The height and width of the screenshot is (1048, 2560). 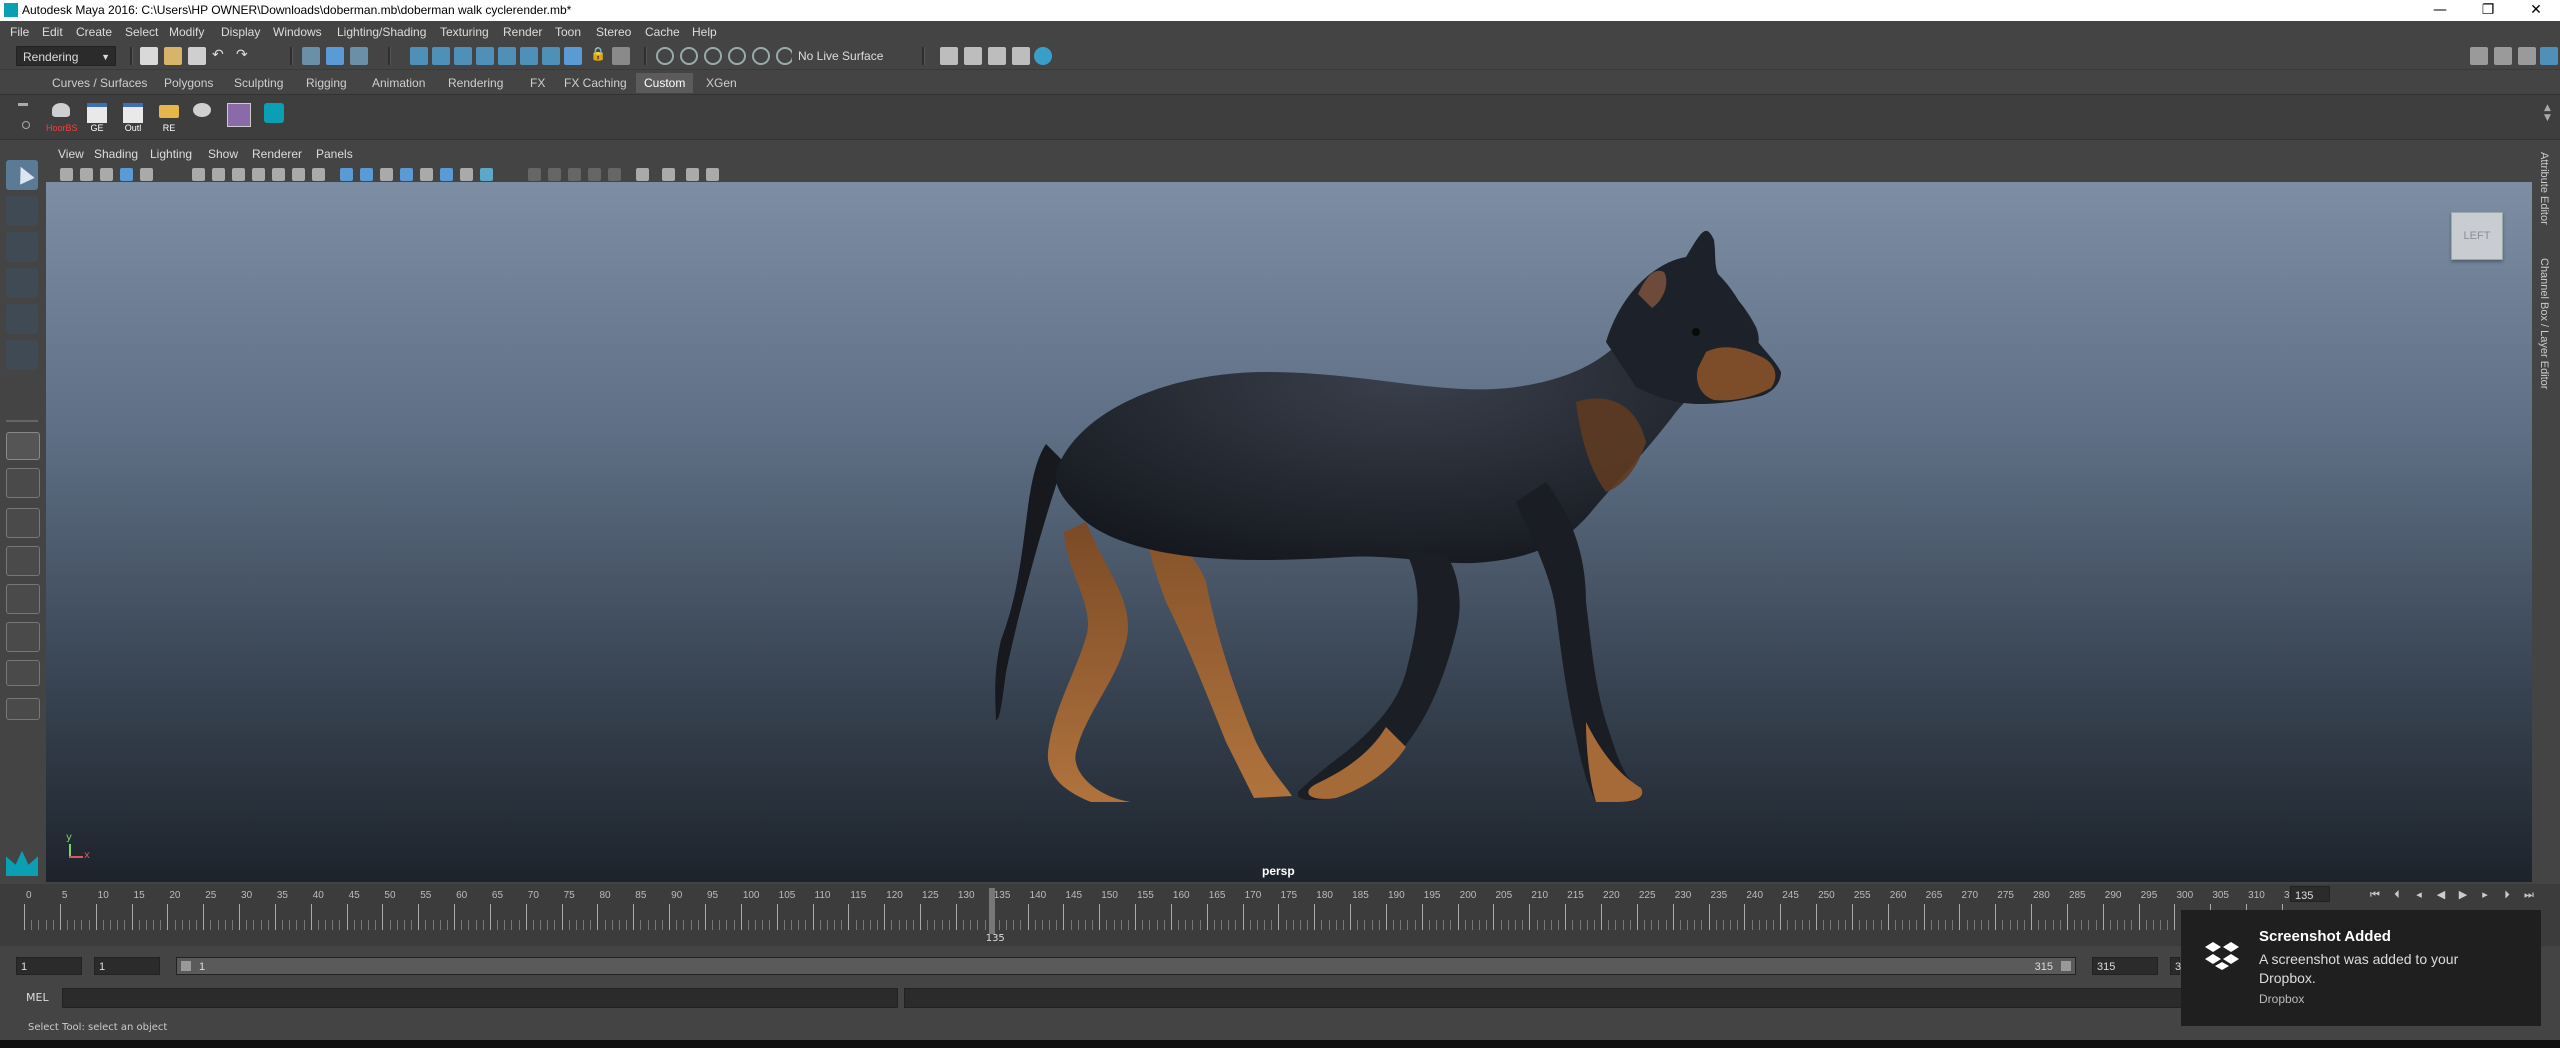 What do you see at coordinates (2479, 56) in the screenshot?
I see `workspace-icon` at bounding box center [2479, 56].